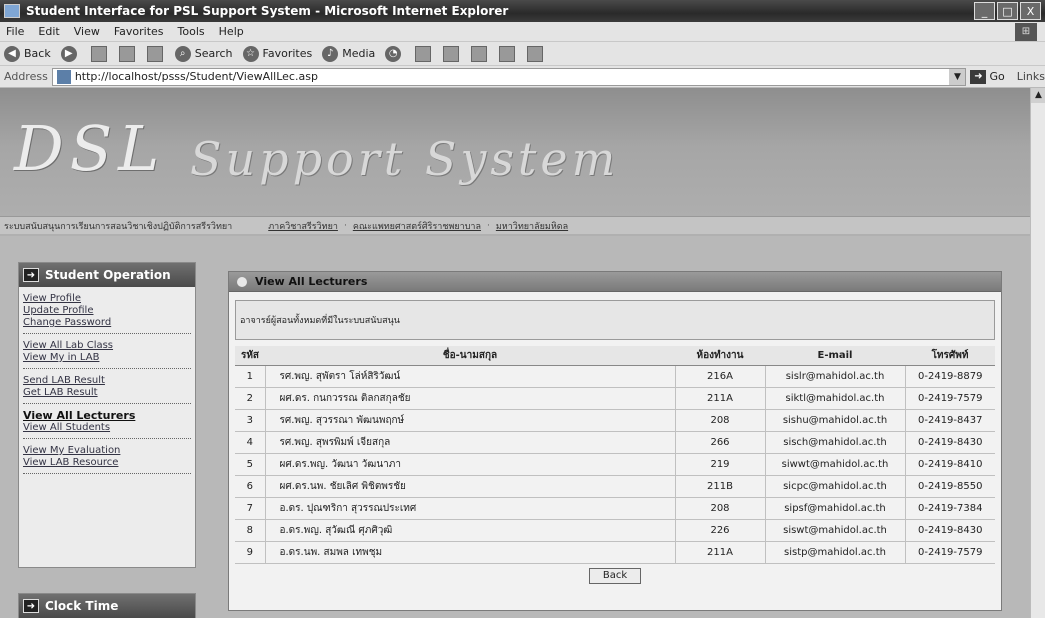 The height and width of the screenshot is (618, 1045). I want to click on go-button: ➜ Go, so click(987, 76).